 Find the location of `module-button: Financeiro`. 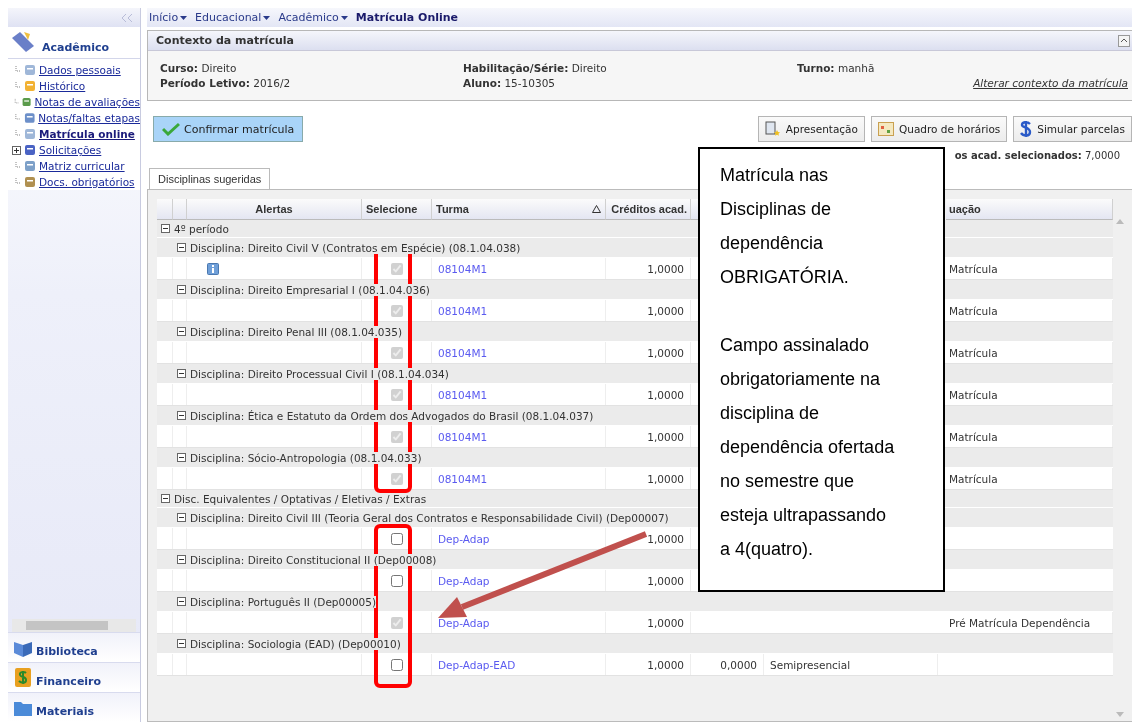

module-button: Financeiro is located at coordinates (74, 677).